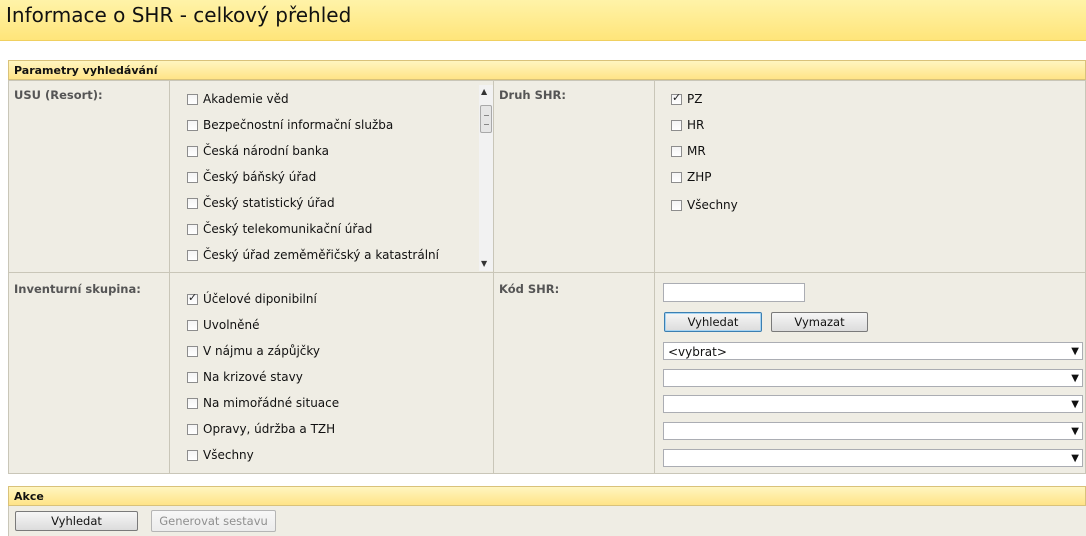 The height and width of the screenshot is (536, 1086). Describe the element at coordinates (543, 20) in the screenshot. I see `title-bar: Informace o SHR - celkový přehled` at that location.